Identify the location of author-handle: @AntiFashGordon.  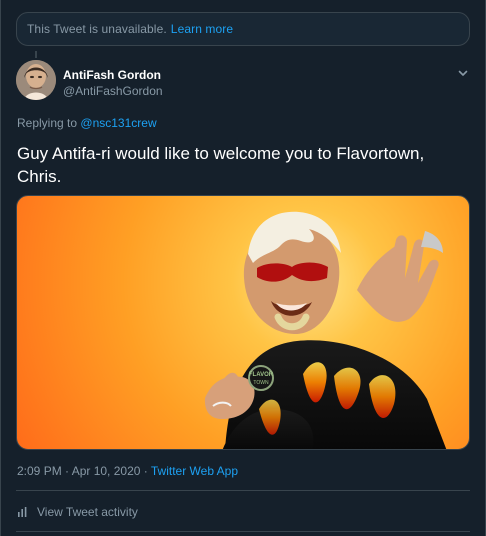
(113, 91).